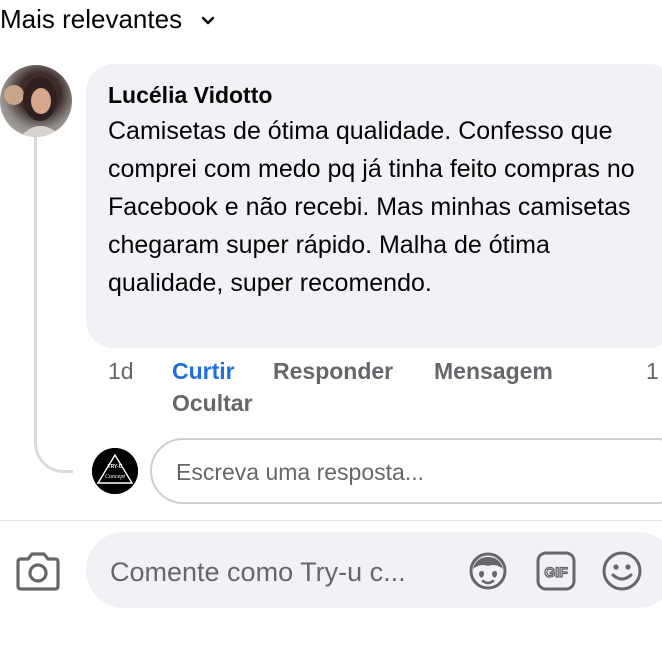 This screenshot has height=654, width=662. Describe the element at coordinates (493, 371) in the screenshot. I see `message-button: Mensagem` at that location.